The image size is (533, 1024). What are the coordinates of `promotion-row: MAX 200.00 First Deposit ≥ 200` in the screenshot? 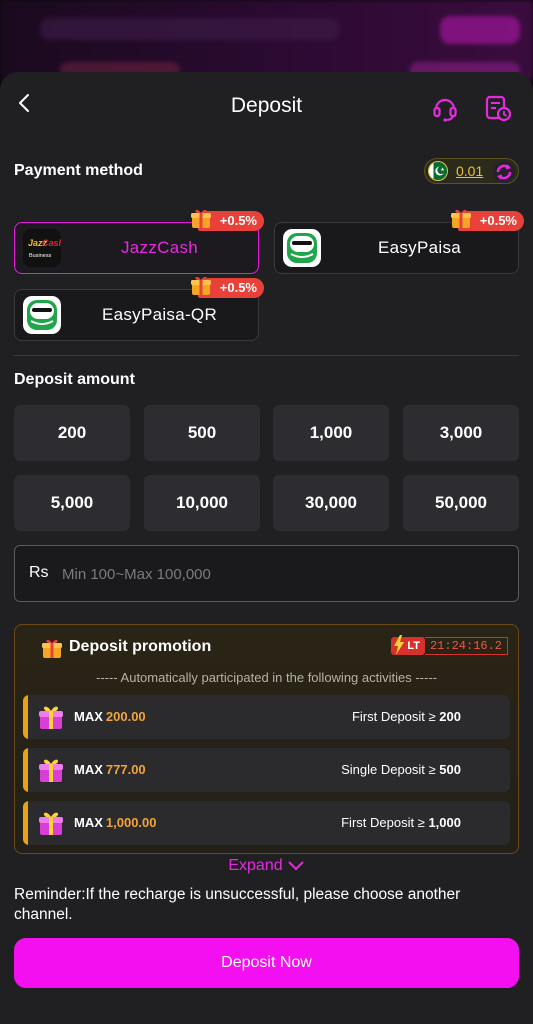 It's located at (266, 717).